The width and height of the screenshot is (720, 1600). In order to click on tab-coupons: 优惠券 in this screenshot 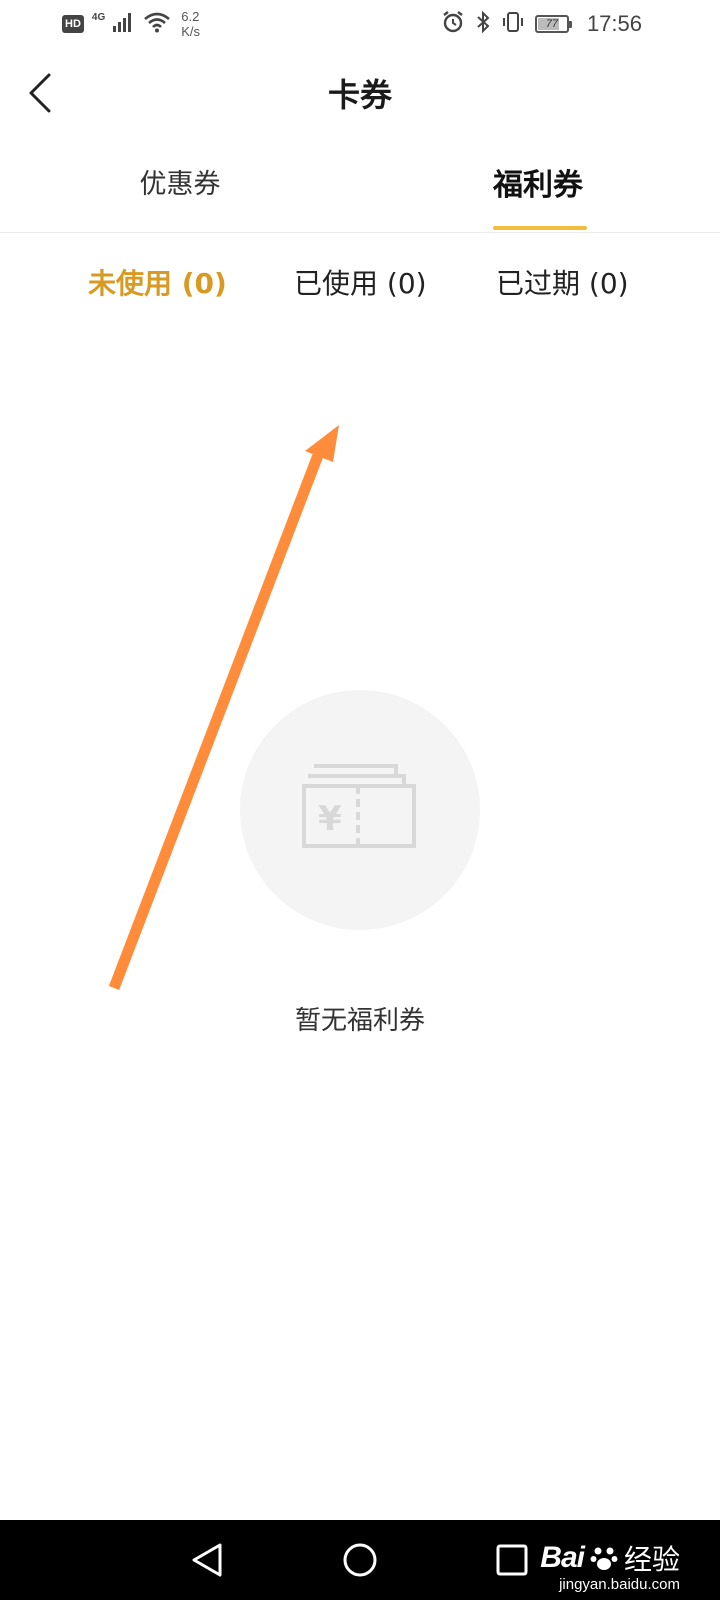, I will do `click(180, 181)`.